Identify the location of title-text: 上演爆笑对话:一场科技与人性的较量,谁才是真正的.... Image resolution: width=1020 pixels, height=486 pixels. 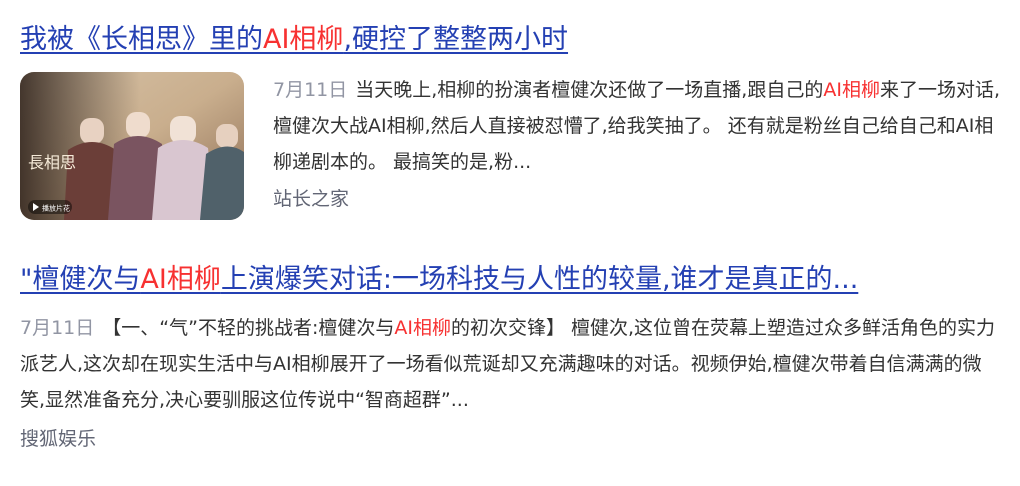
(539, 279).